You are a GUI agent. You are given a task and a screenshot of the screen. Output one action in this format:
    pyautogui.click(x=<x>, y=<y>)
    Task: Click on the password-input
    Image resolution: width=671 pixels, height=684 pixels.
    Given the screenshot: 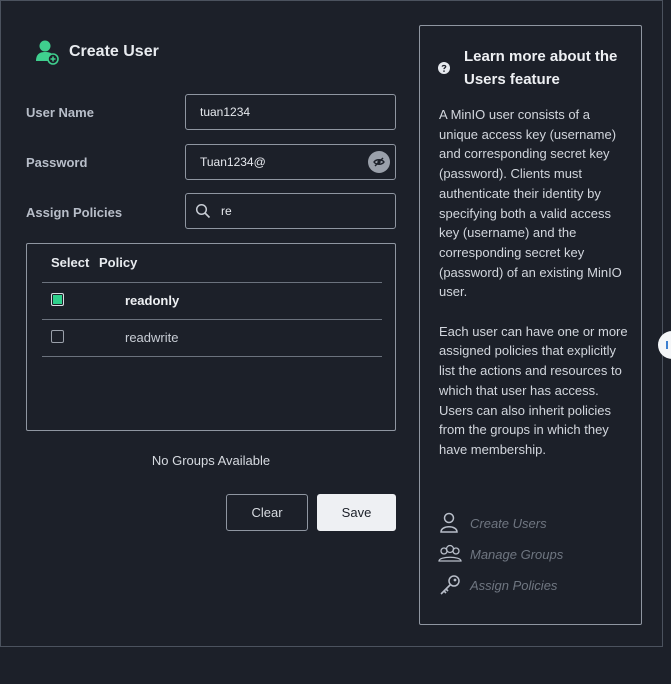 What is the action you would take?
    pyautogui.click(x=290, y=162)
    